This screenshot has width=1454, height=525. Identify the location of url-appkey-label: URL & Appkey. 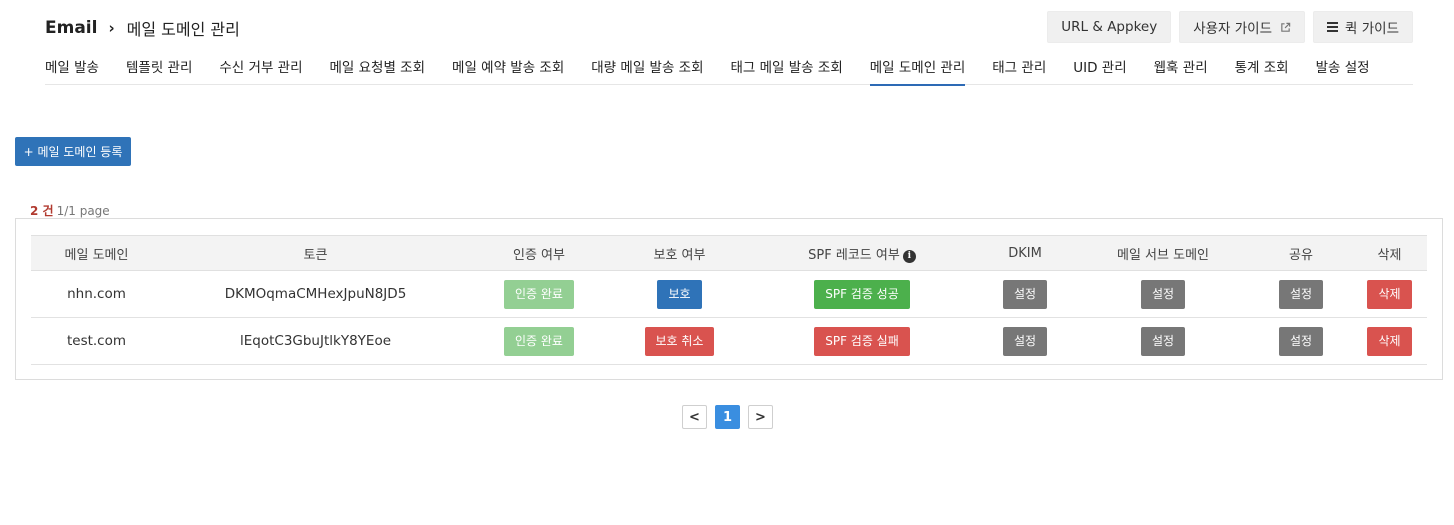
(1109, 27).